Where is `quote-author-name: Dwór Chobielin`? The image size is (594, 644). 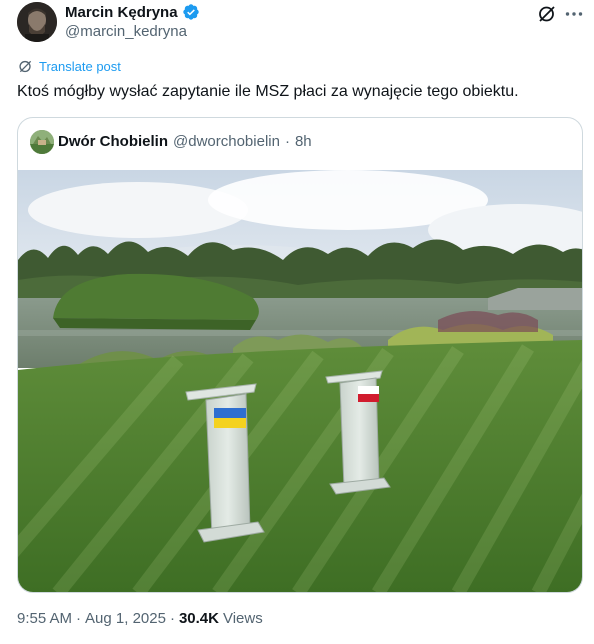
quote-author-name: Dwór Chobielin is located at coordinates (113, 141).